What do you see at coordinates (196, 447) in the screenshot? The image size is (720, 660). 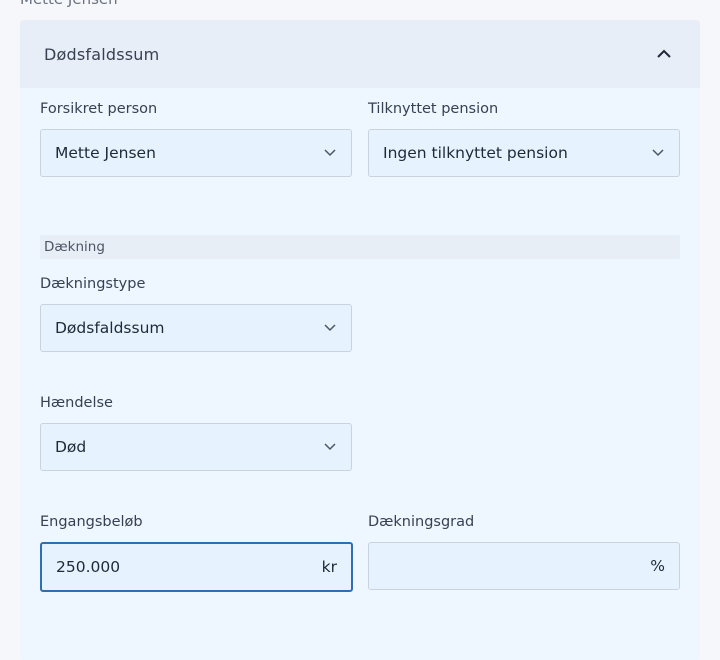 I see `event-select: Død` at bounding box center [196, 447].